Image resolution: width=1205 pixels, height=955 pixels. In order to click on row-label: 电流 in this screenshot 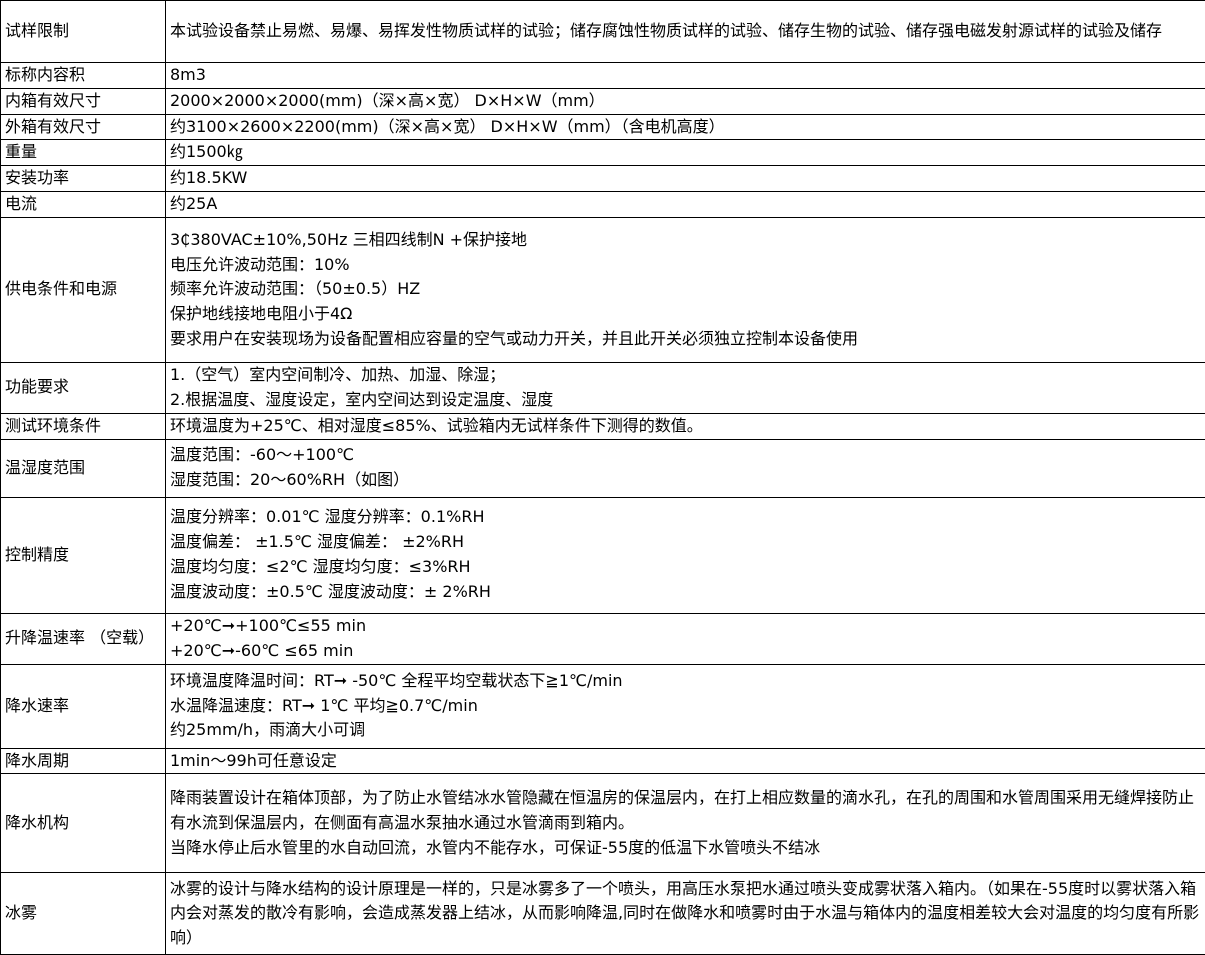, I will do `click(83, 204)`.